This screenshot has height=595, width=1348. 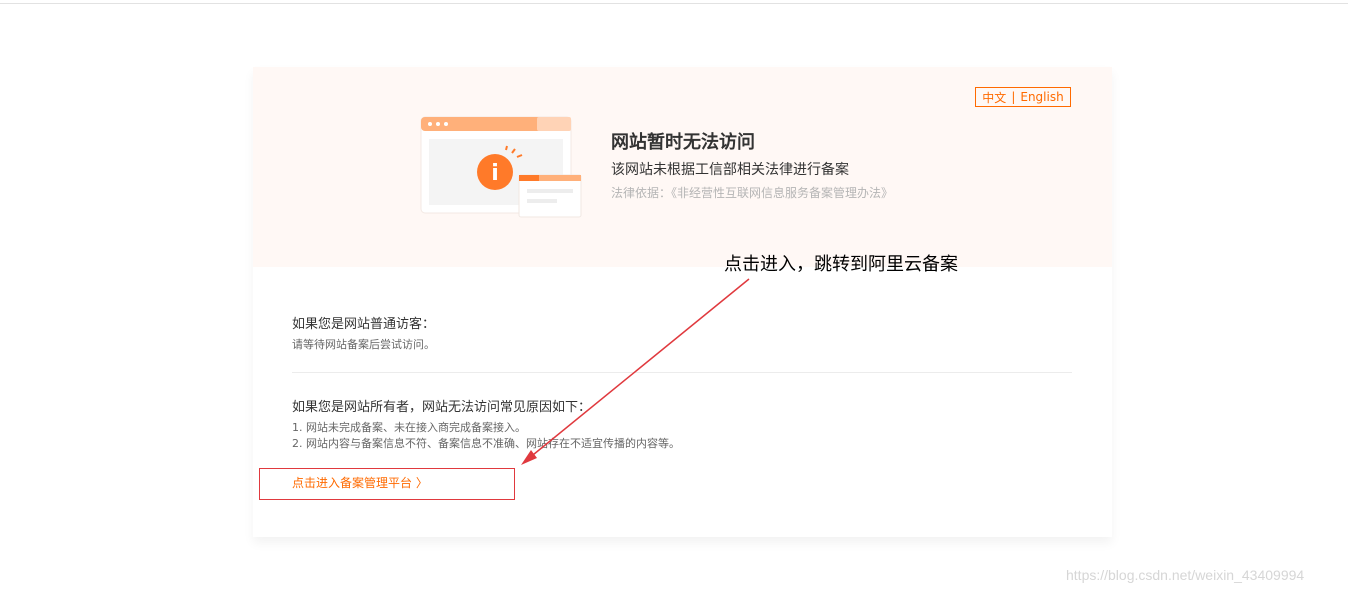 What do you see at coordinates (752, 193) in the screenshot?
I see `legal-basis-text: 法律依据：《非经营性互联网信息服务备案管理办法》` at bounding box center [752, 193].